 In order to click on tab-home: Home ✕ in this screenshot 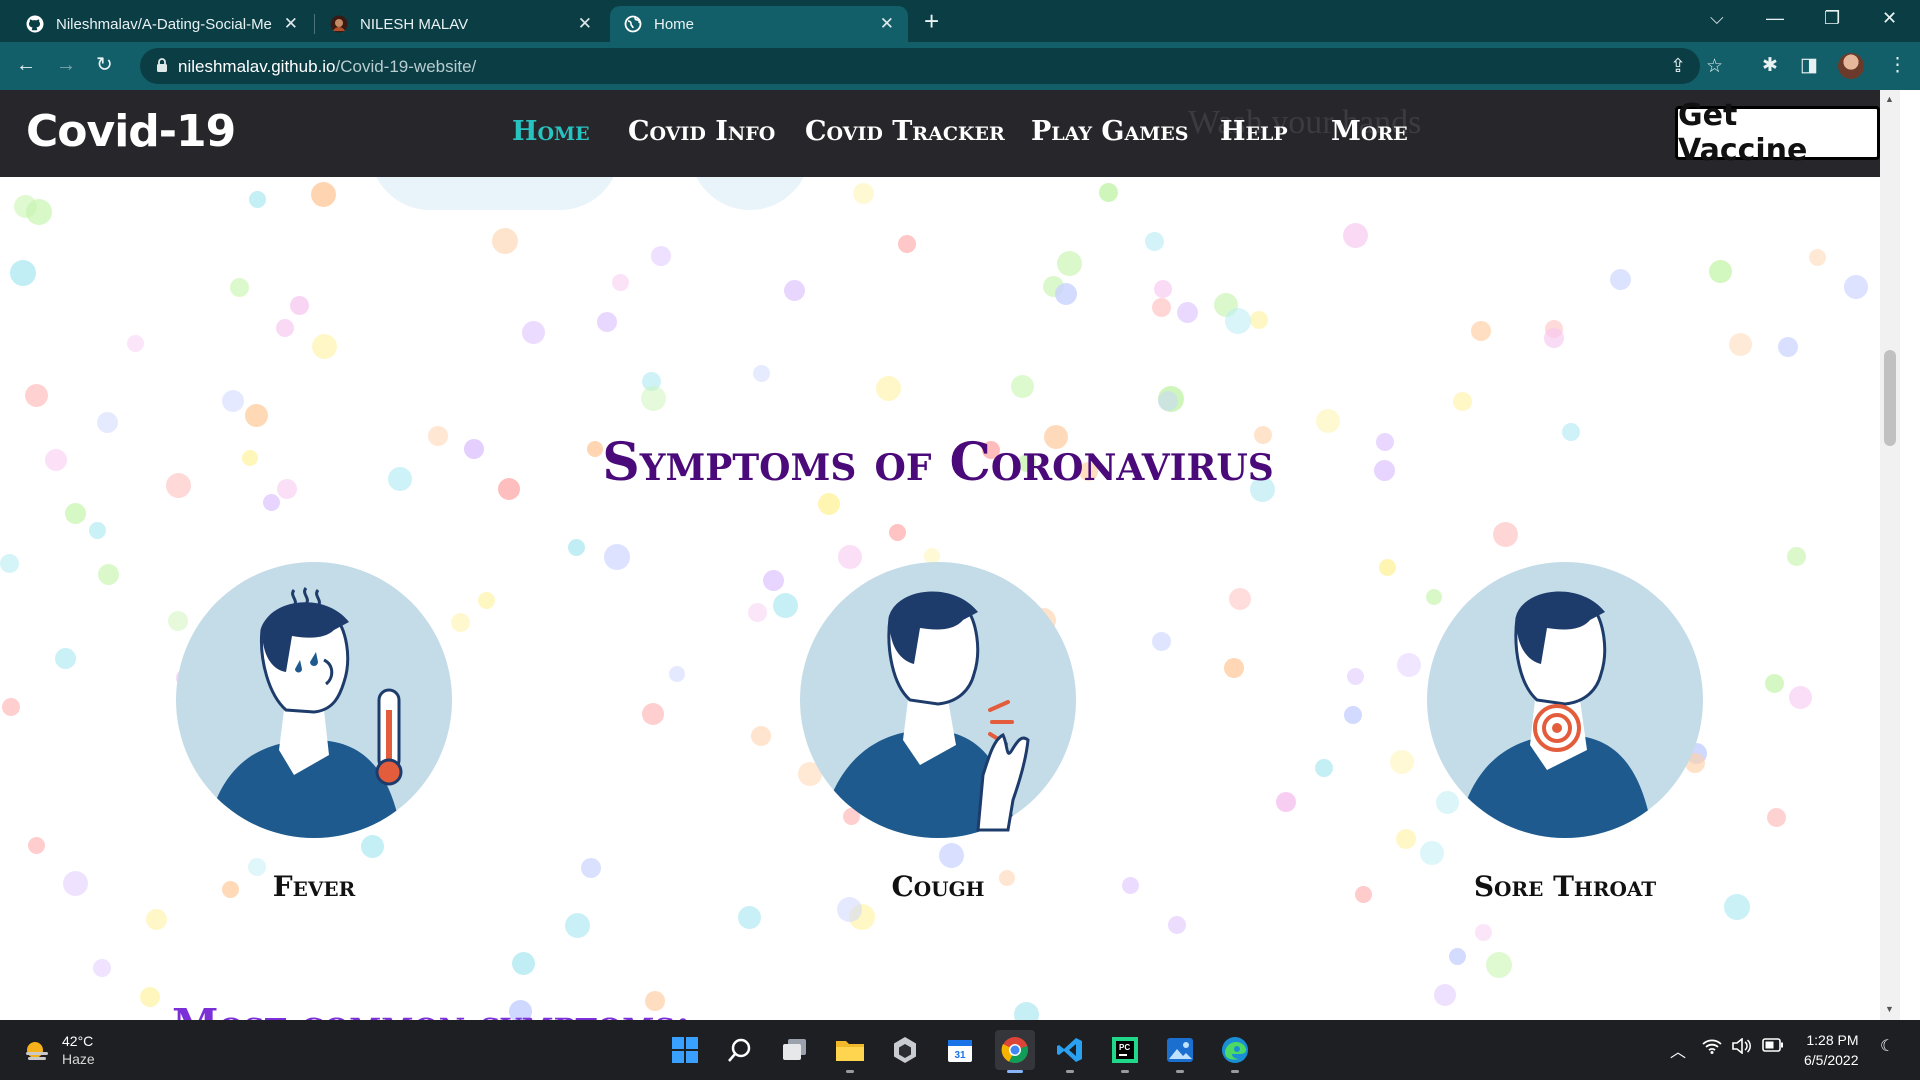, I will do `click(759, 24)`.